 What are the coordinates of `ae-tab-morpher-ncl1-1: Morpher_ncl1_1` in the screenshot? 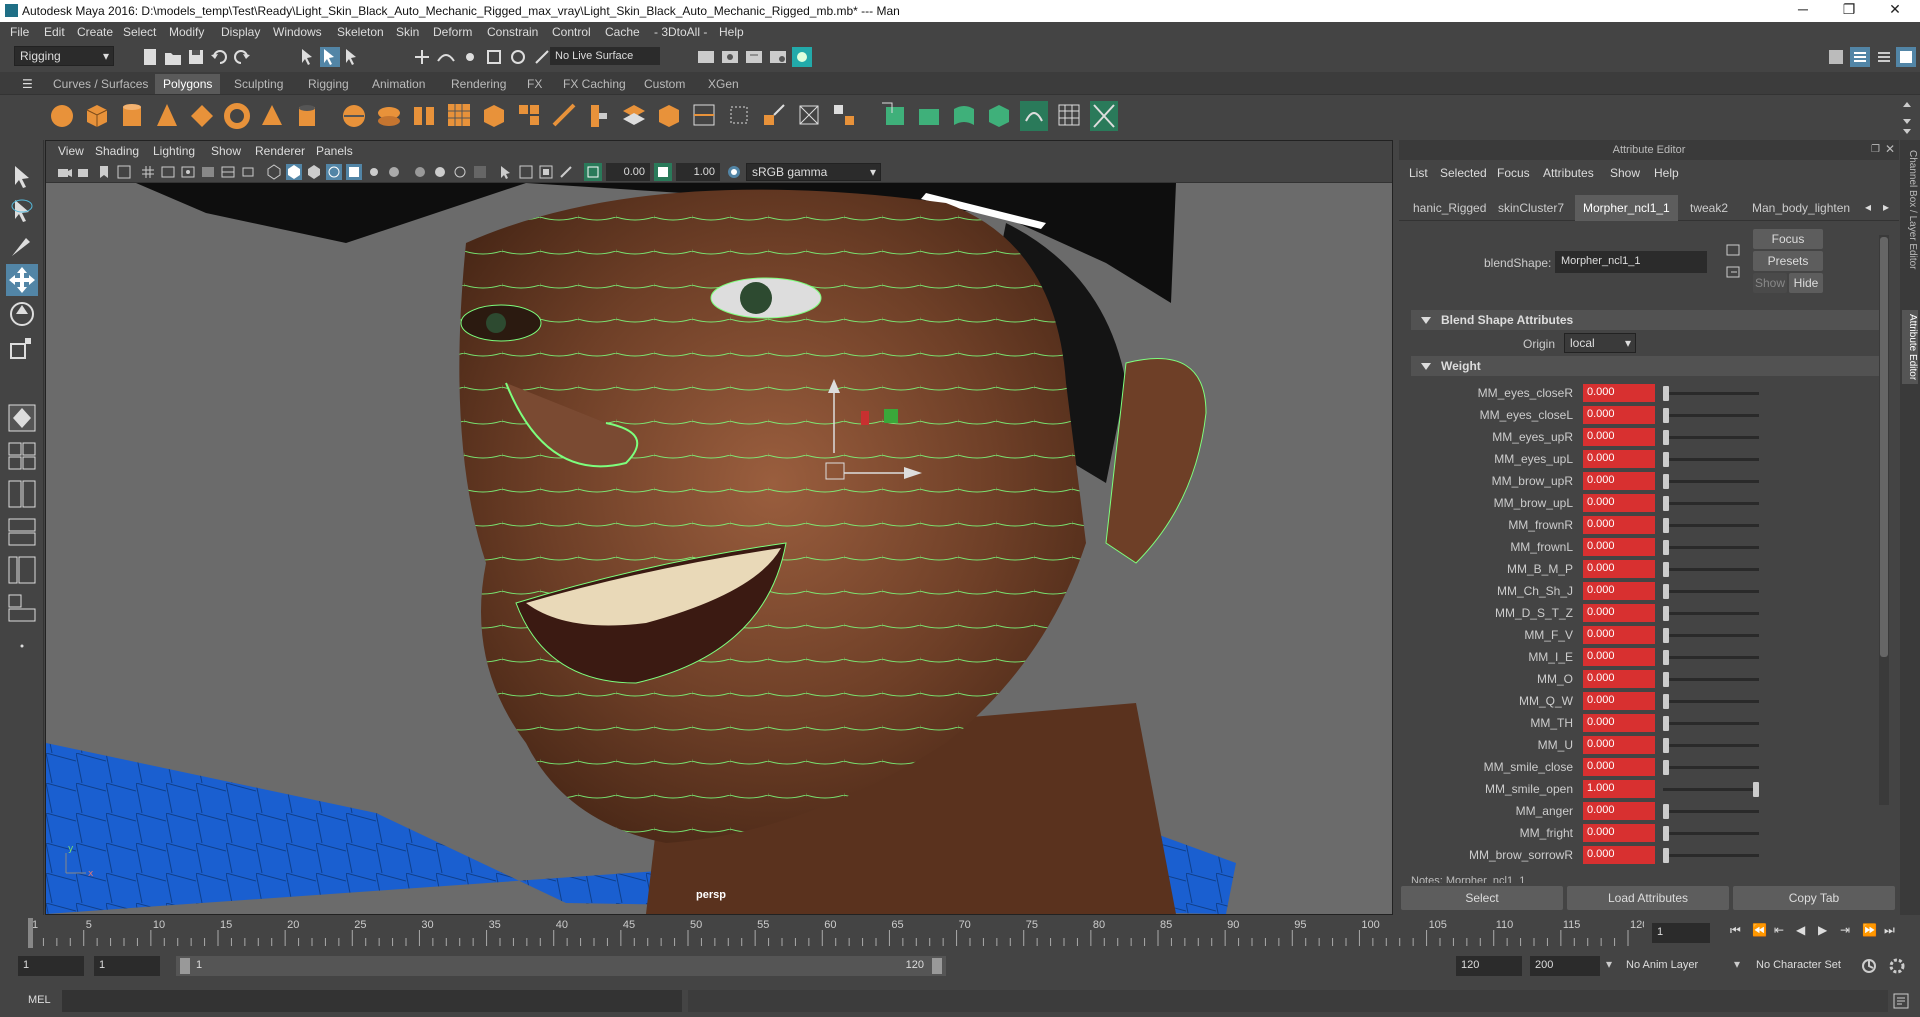 It's located at (1626, 208).